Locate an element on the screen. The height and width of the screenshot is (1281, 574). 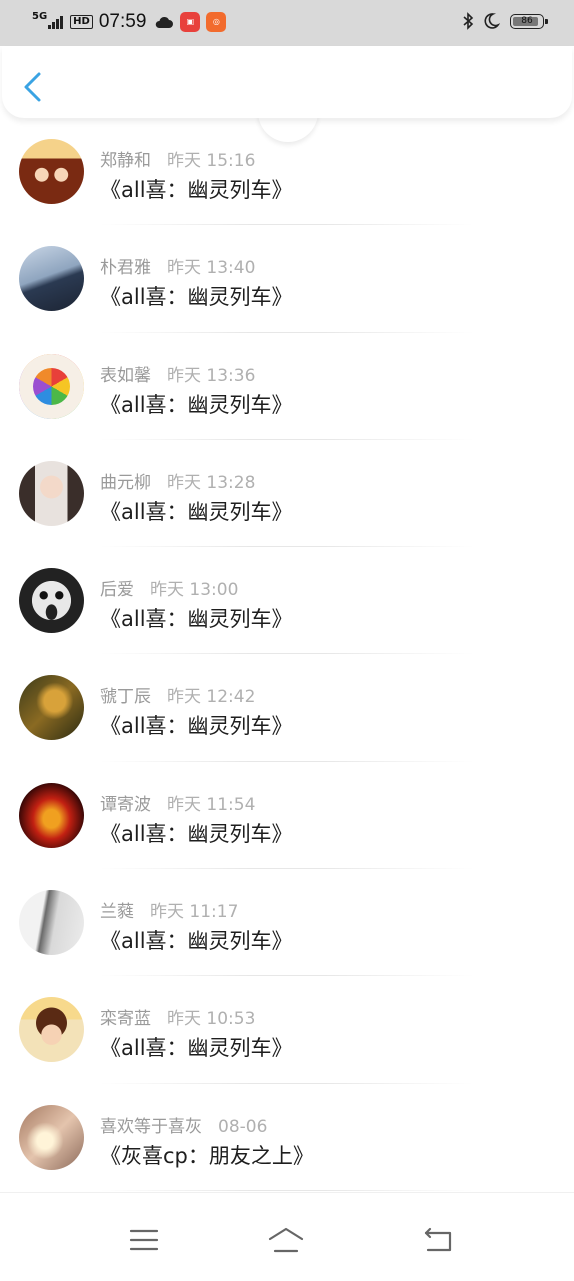
app-notification-icon: ▣ is located at coordinates (190, 22).